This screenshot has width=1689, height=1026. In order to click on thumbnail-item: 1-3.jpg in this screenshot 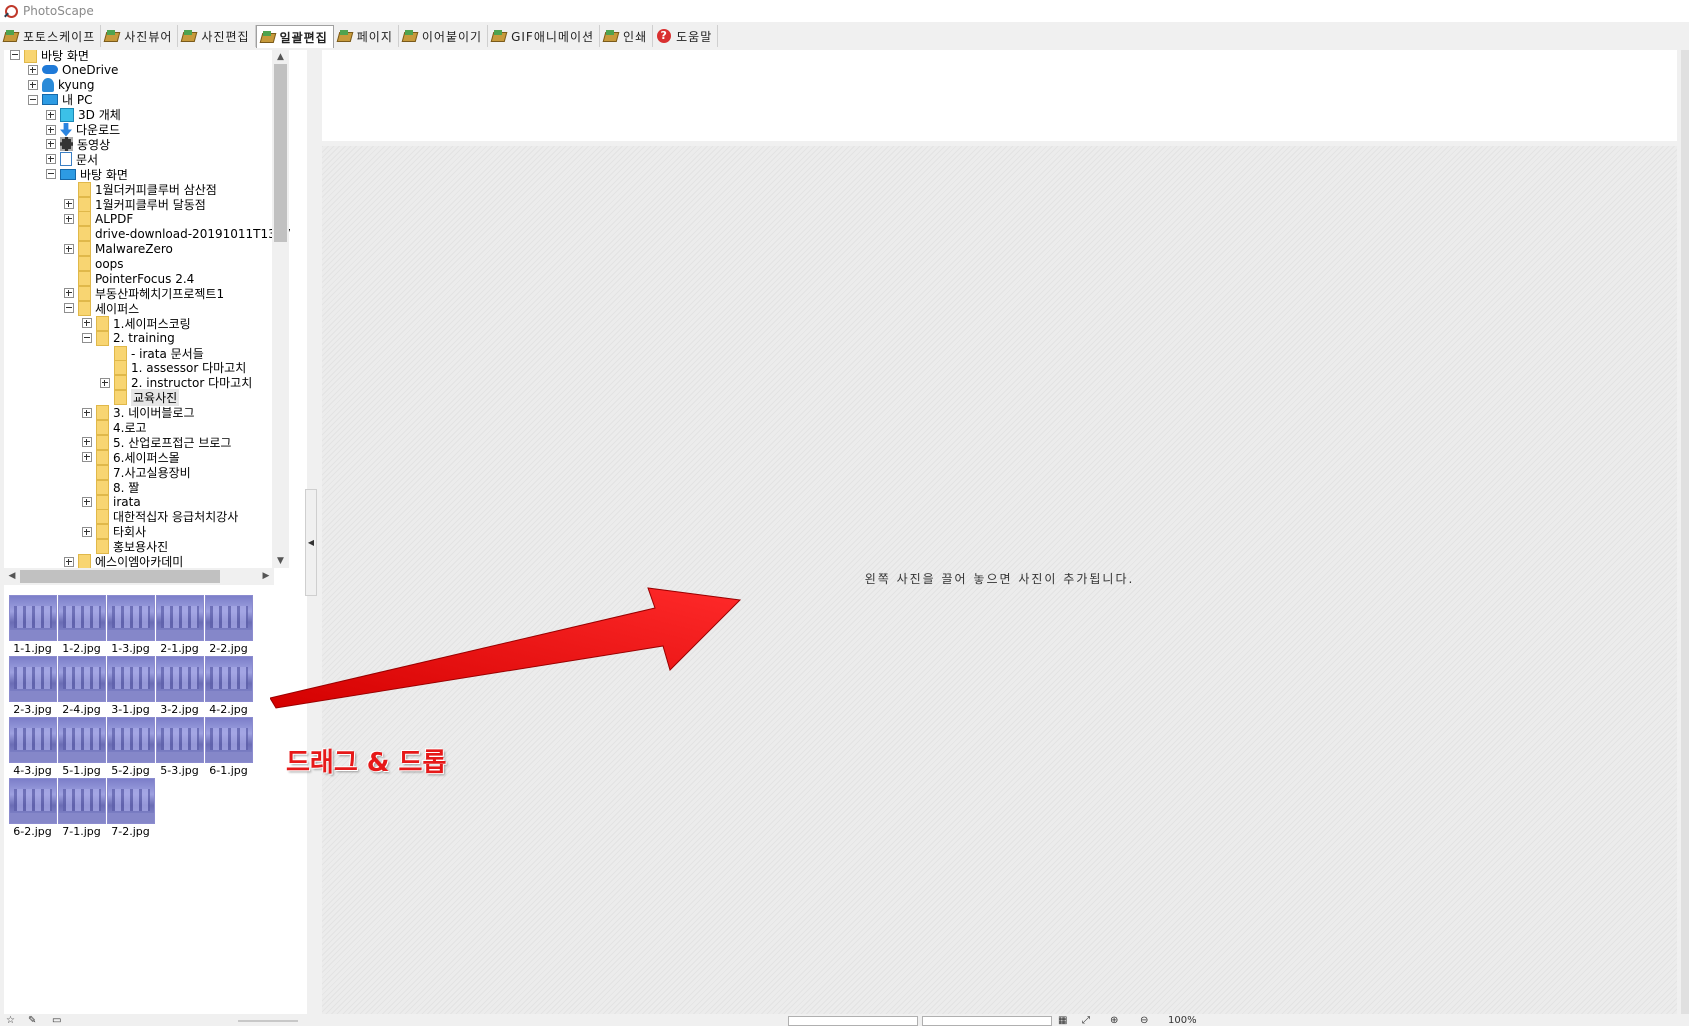, I will do `click(130, 625)`.